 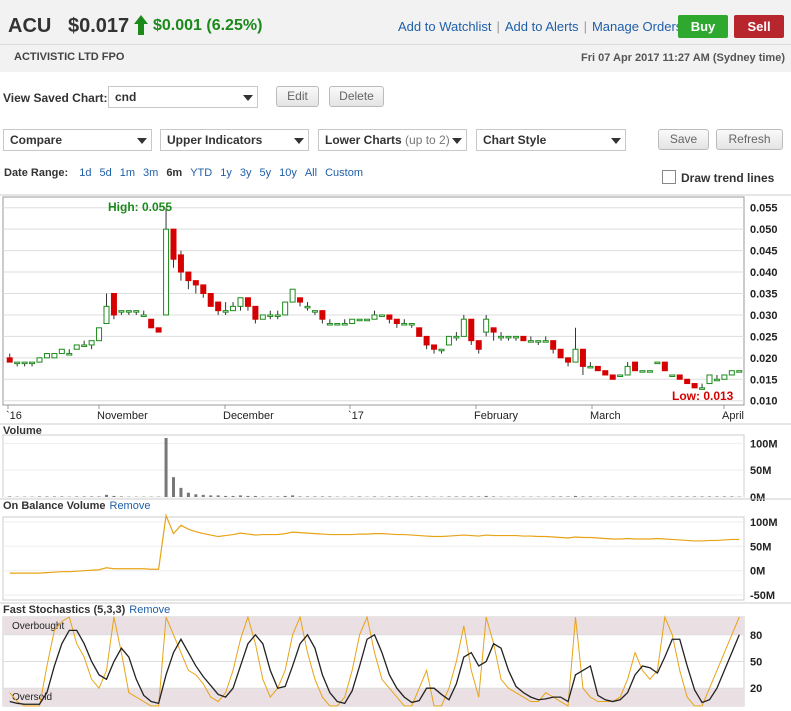 I want to click on price-ytick-label: 0.045, so click(x=764, y=252).